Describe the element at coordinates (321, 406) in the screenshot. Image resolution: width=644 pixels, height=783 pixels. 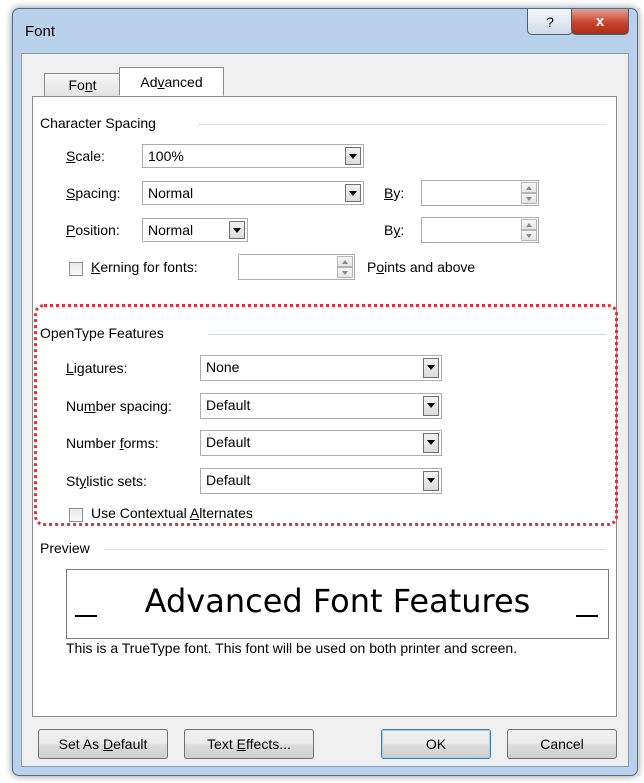
I see `number-spacing-dropdown: Default` at that location.